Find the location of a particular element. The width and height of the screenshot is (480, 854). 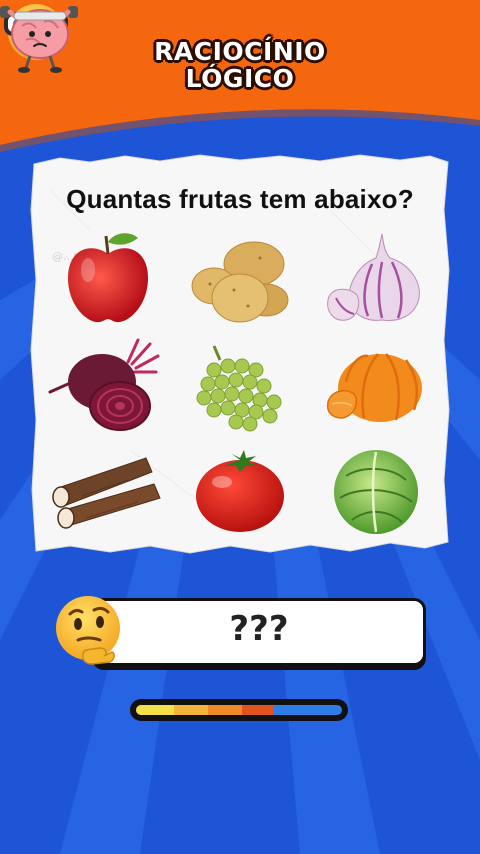

cassava-item is located at coordinates (108, 488).